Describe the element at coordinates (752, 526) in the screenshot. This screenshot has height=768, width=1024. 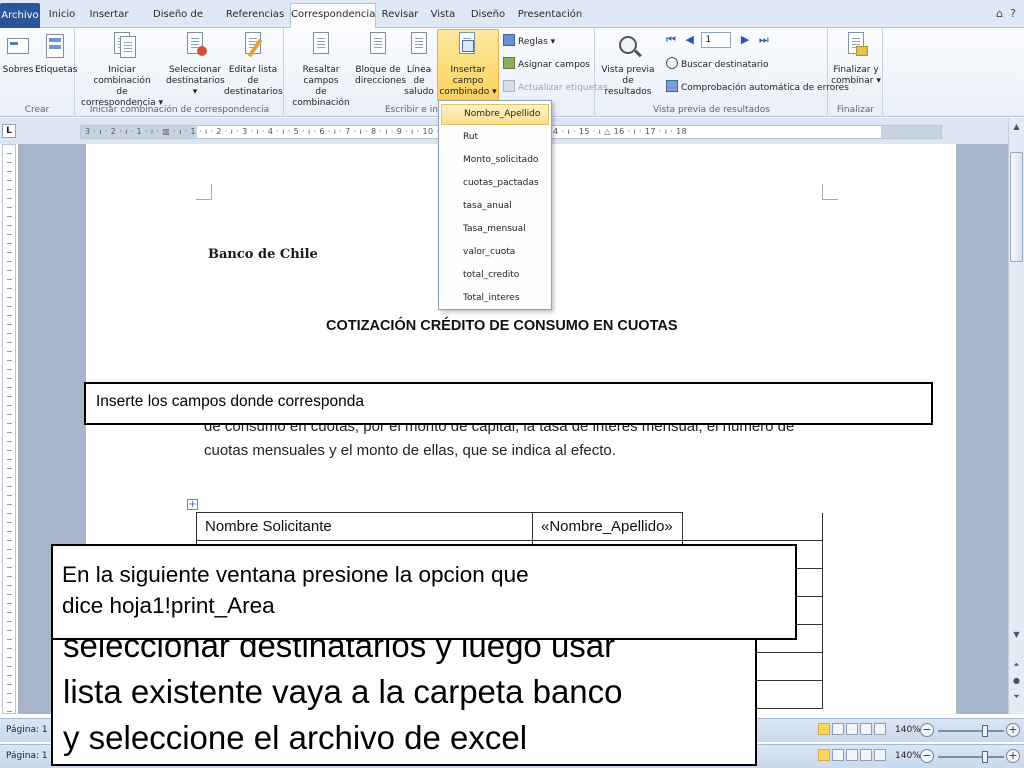
I see `table-cell-empty` at that location.